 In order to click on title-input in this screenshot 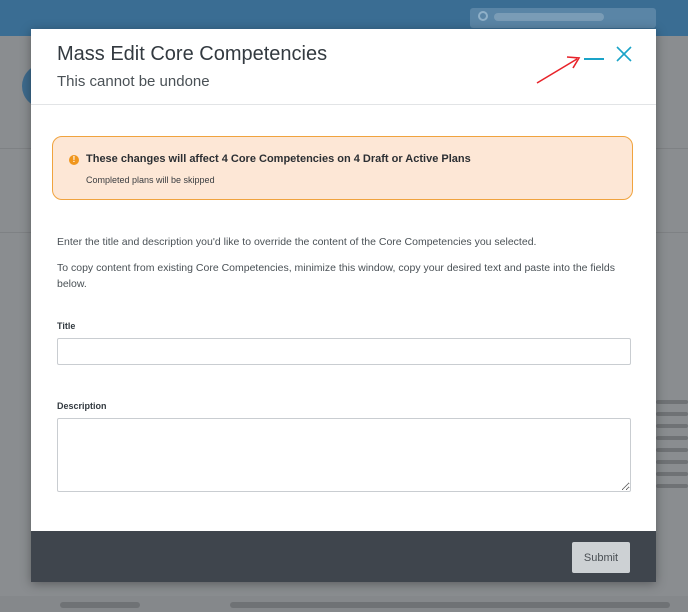, I will do `click(344, 351)`.